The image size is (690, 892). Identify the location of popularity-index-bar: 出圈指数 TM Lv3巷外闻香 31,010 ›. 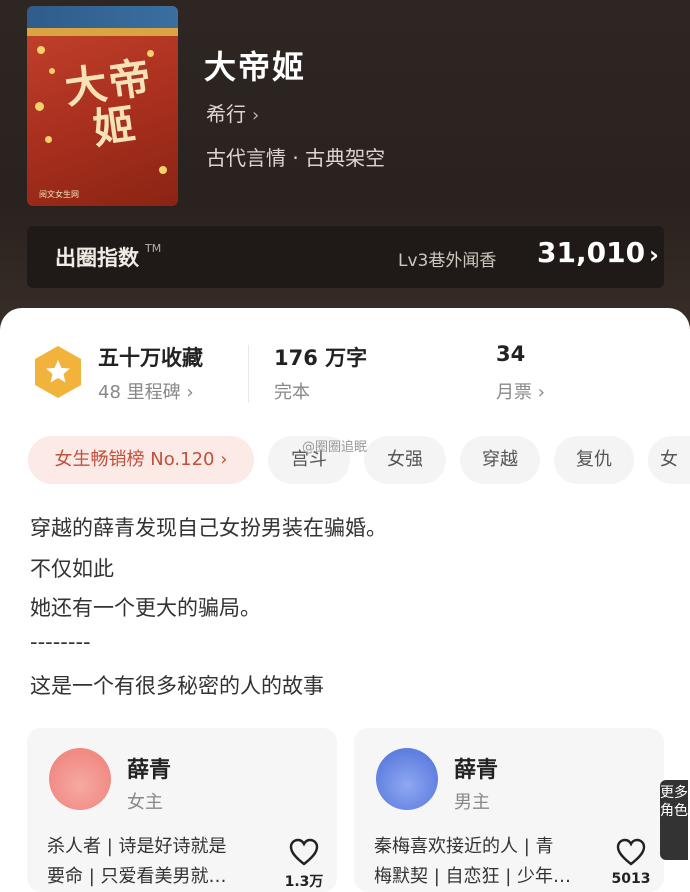
(345, 257).